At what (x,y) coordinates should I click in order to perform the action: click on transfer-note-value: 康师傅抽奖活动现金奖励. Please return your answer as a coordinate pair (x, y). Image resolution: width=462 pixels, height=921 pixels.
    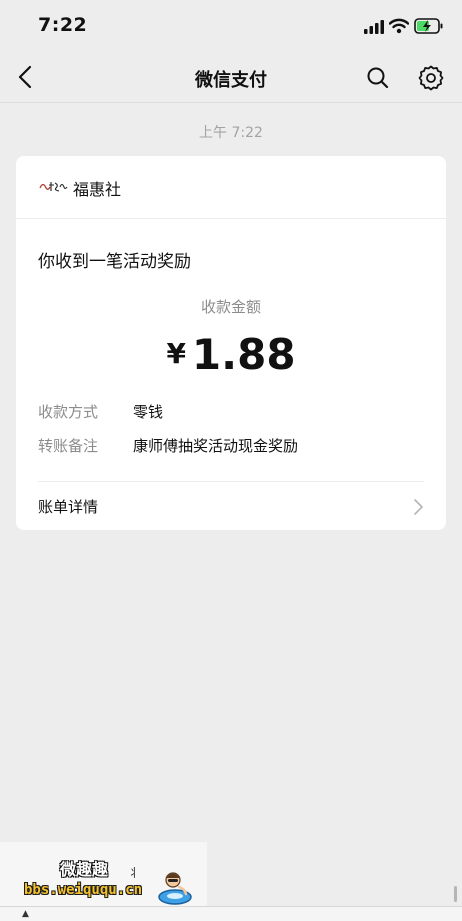
    Looking at the image, I should click on (216, 446).